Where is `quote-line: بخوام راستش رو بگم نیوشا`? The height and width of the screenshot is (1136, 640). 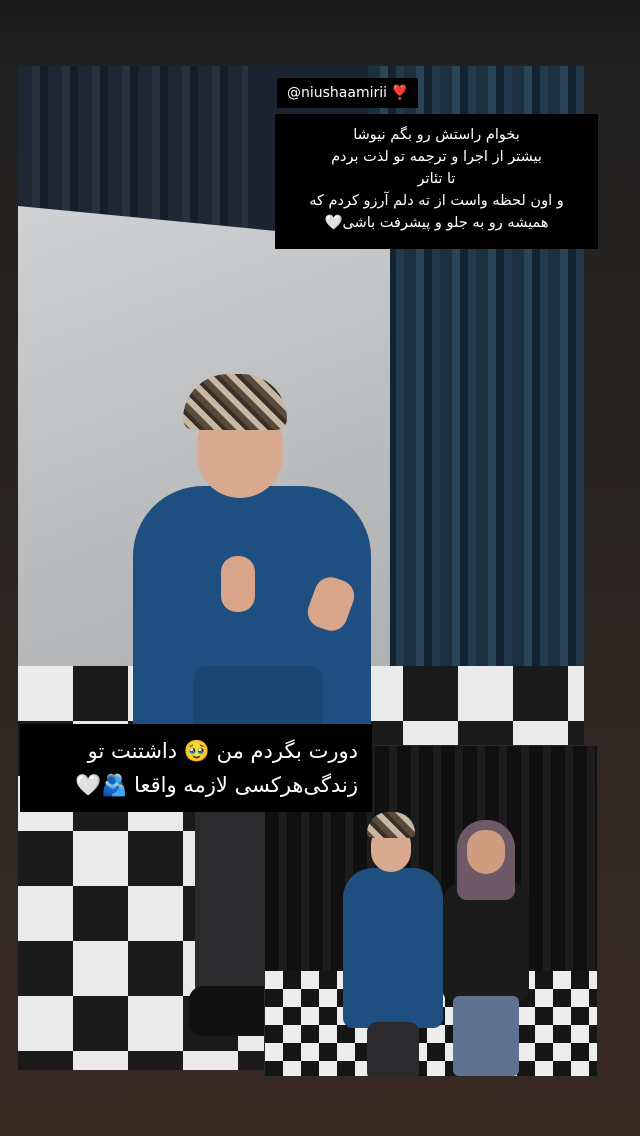
quote-line: بخوام راستش رو بگم نیوشا is located at coordinates (436, 135).